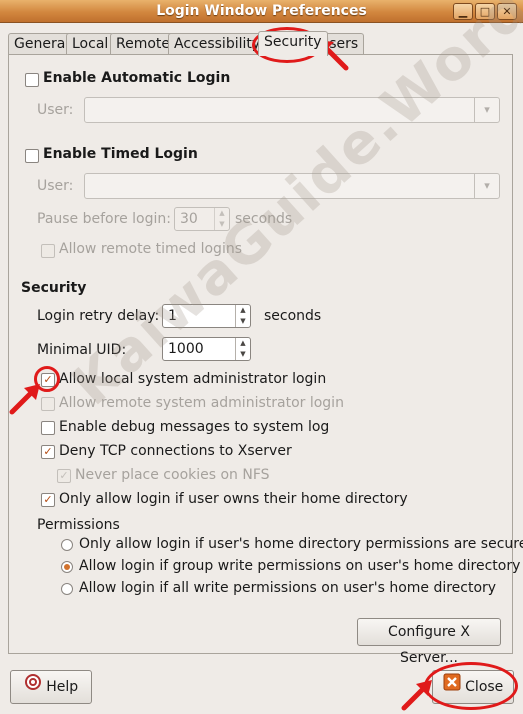 Image resolution: width=523 pixels, height=714 pixels. Describe the element at coordinates (202, 219) in the screenshot. I see `pause-spinner: 30 ▲ ▼` at that location.